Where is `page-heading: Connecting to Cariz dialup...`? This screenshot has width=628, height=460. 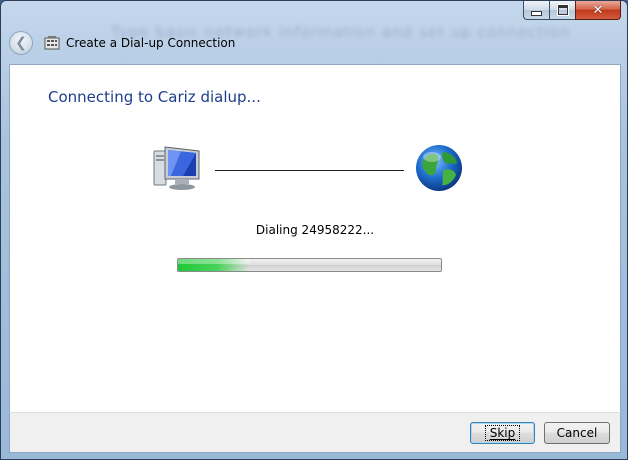
page-heading: Connecting to Cariz dialup... is located at coordinates (154, 97).